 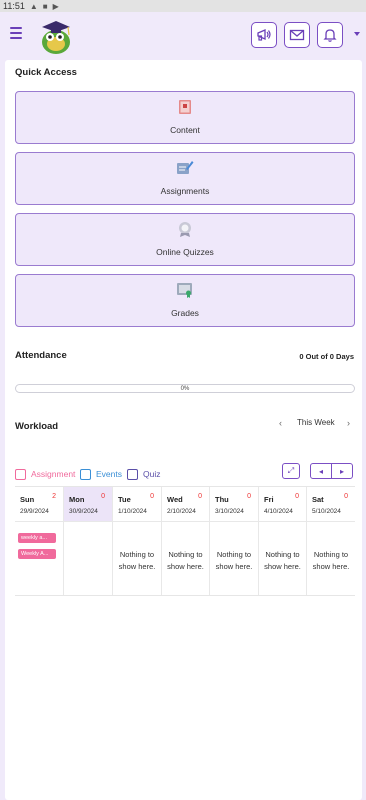 I want to click on checkbox-quiz, so click(x=132, y=474).